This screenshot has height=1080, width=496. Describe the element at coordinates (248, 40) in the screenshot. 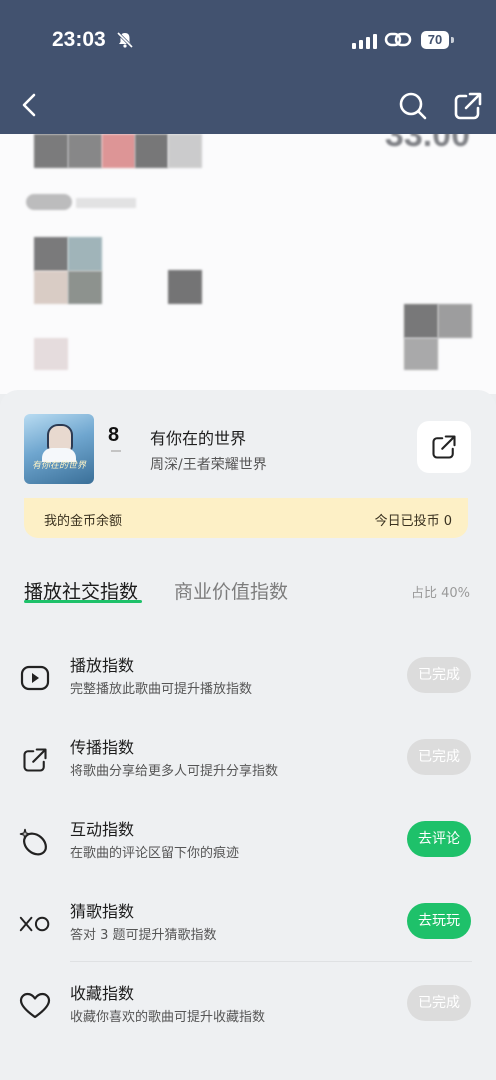

I see `status-bar: 23:03 70` at that location.